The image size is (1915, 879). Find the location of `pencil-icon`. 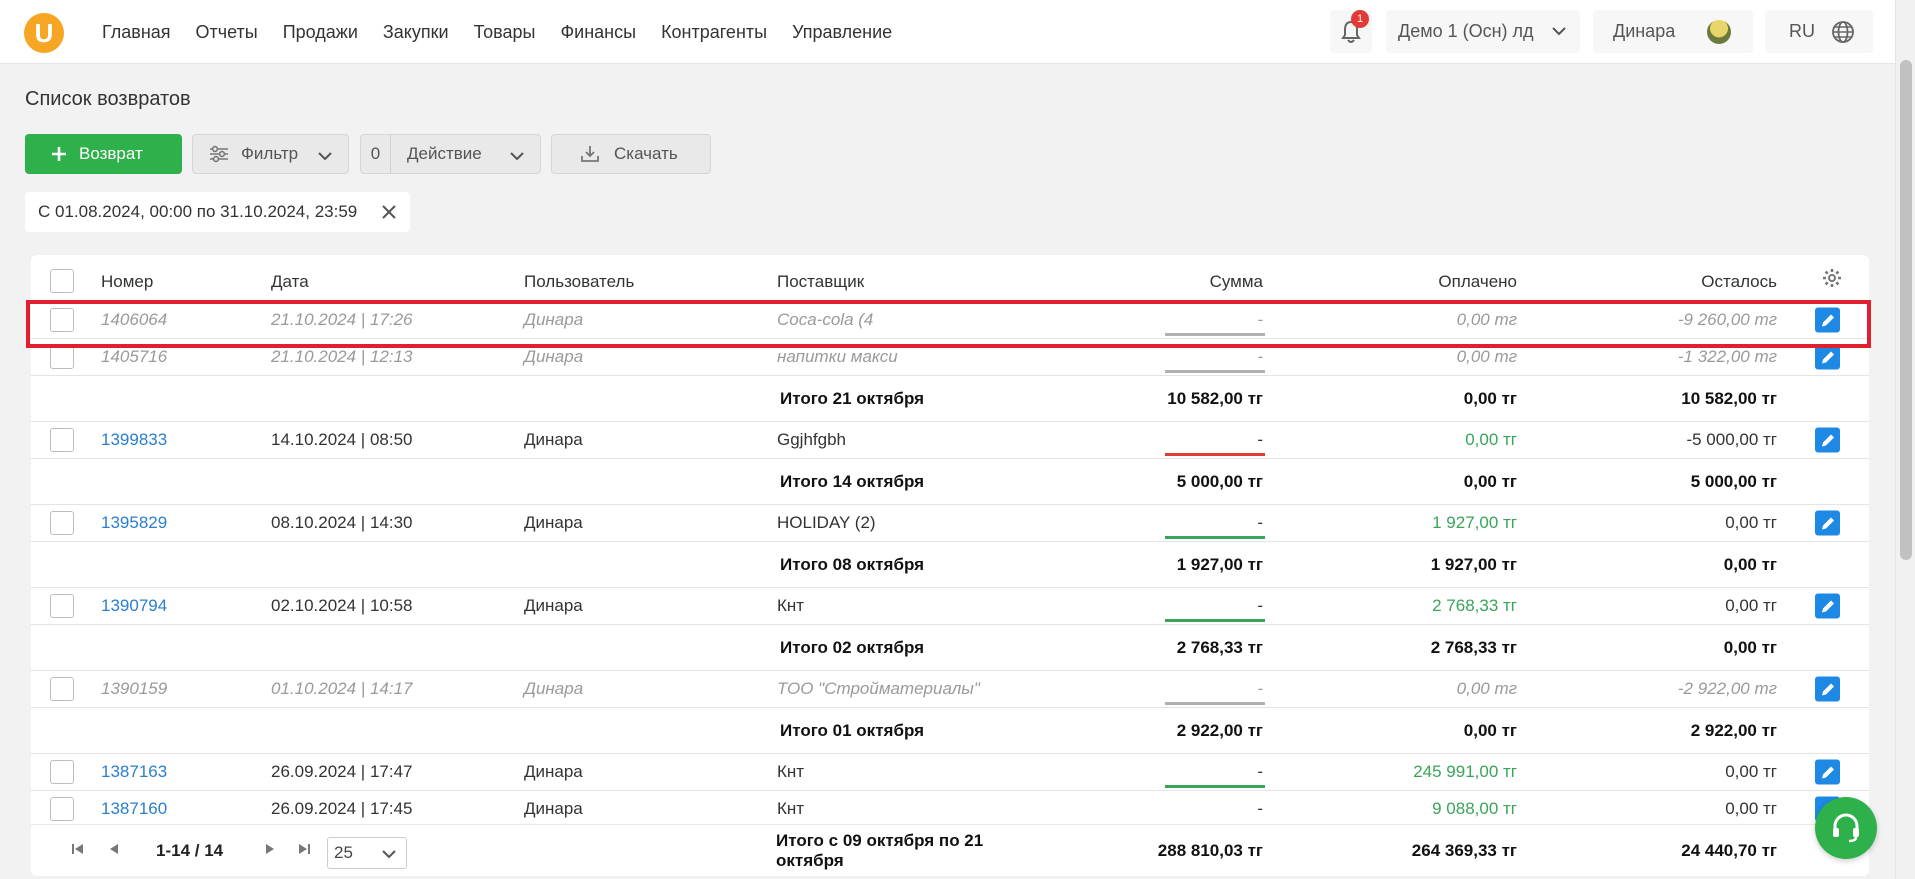

pencil-icon is located at coordinates (1827, 440).